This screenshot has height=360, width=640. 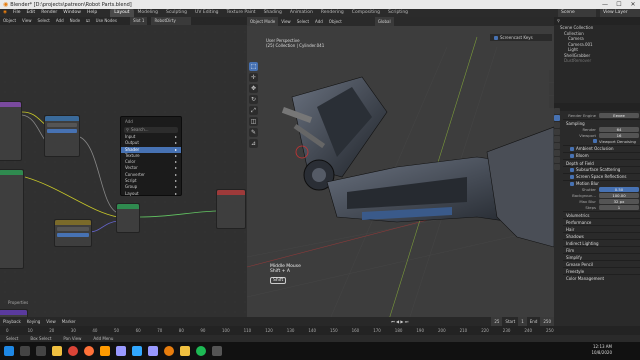 What do you see at coordinates (138, 21) in the screenshot?
I see `slot-selector: Slot 1` at bounding box center [138, 21].